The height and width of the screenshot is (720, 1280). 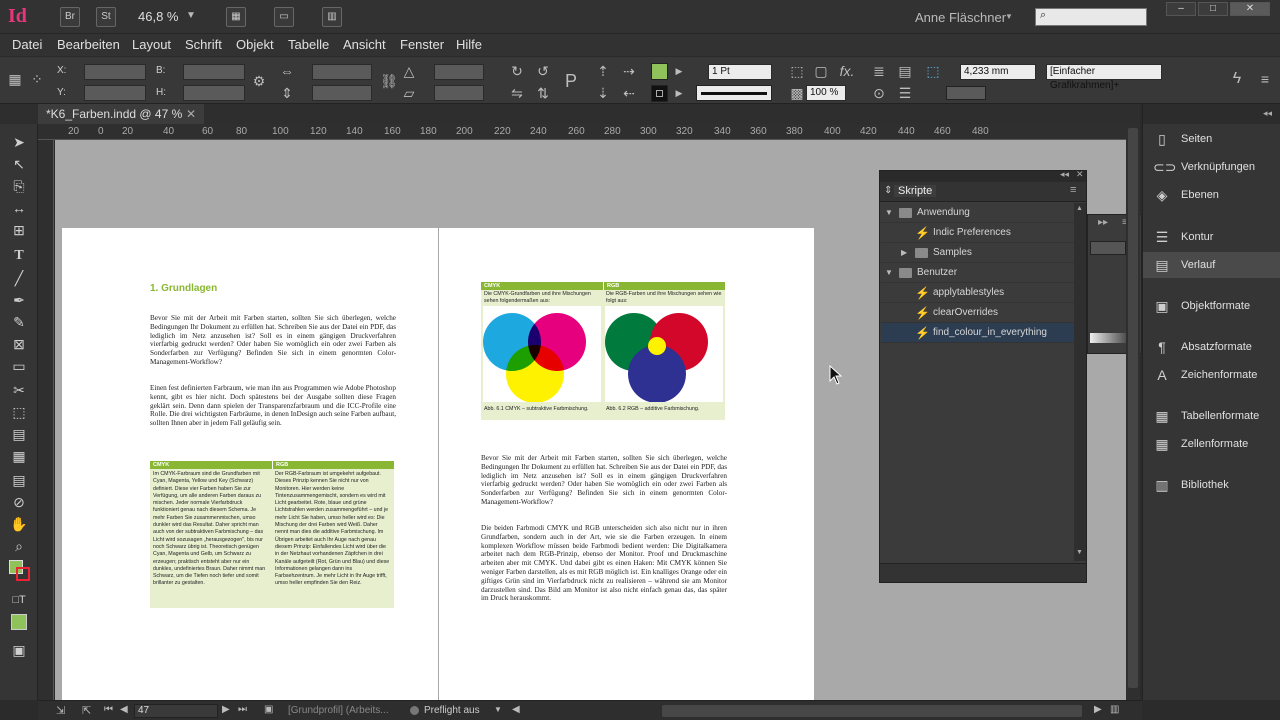 I want to click on y-field, so click(x=115, y=93).